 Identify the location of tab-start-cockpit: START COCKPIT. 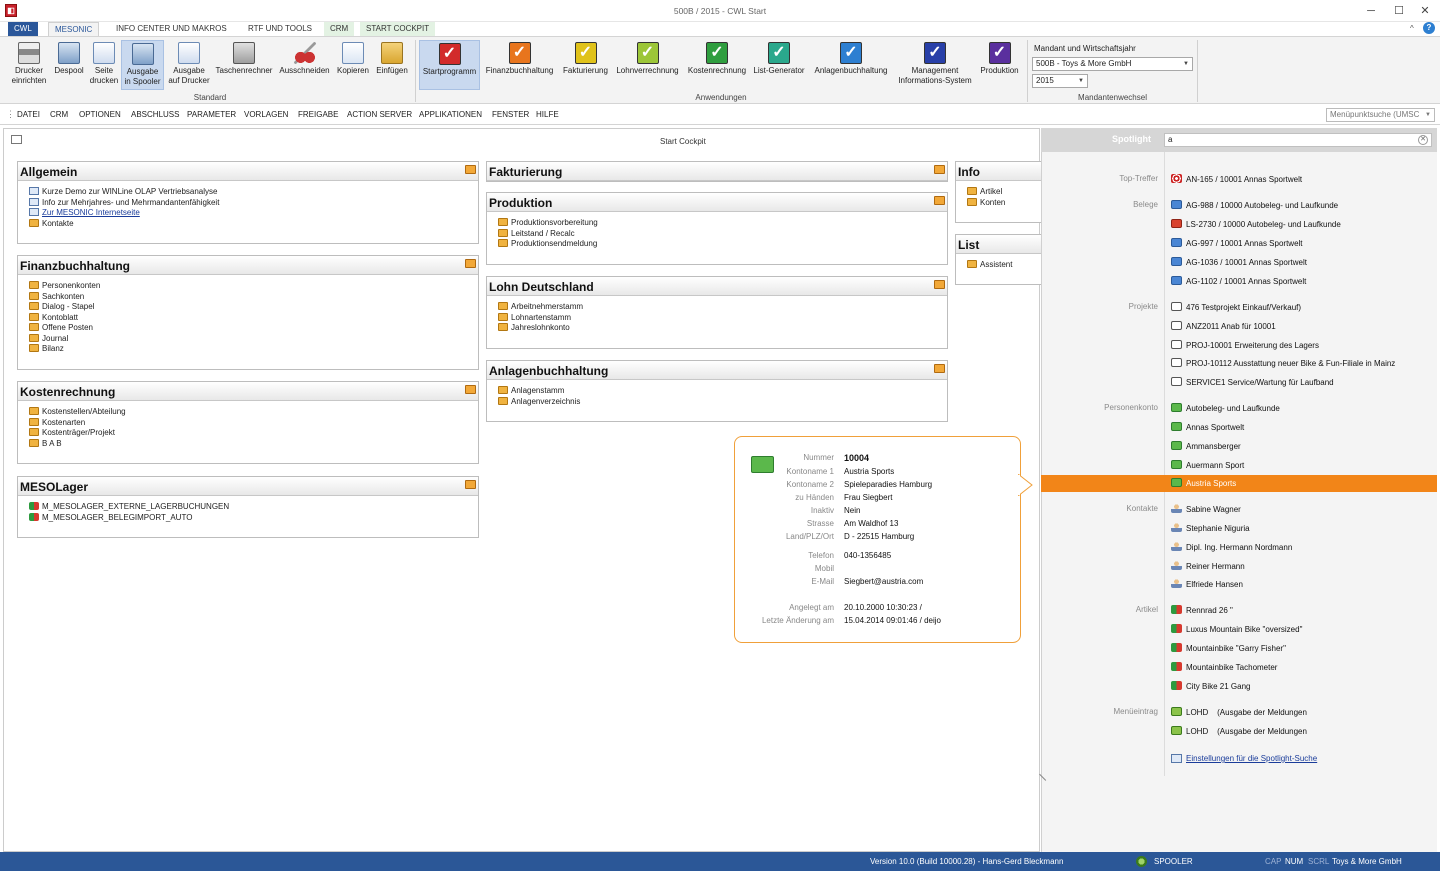
(398, 29).